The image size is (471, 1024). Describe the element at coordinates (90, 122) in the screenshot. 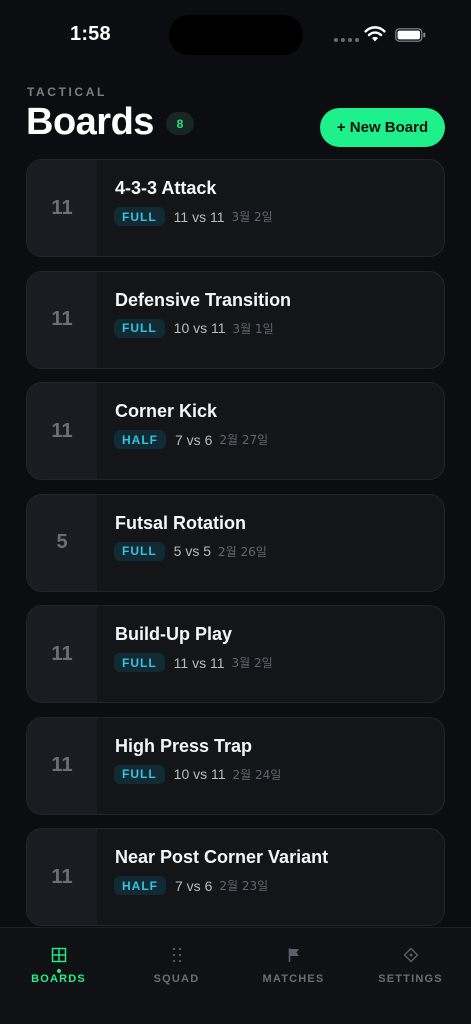

I see `page-title: Boards` at that location.